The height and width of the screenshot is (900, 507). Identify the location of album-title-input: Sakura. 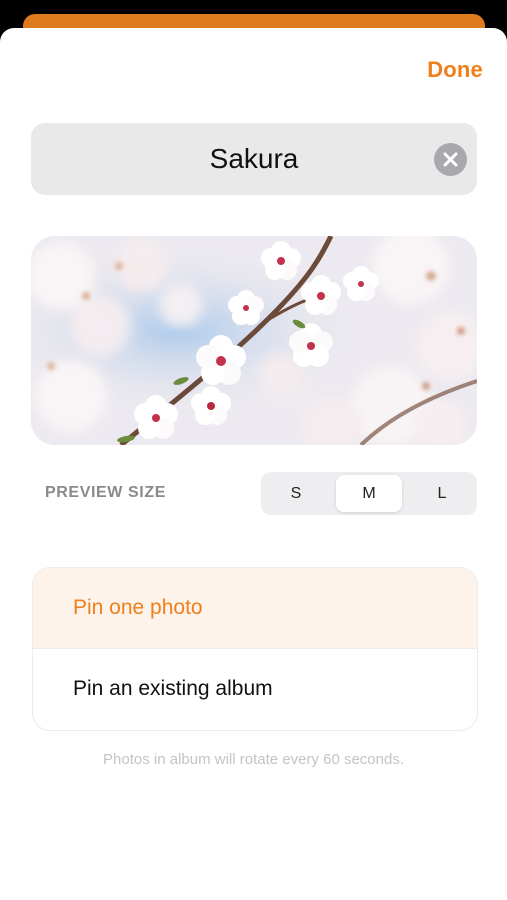
(254, 159).